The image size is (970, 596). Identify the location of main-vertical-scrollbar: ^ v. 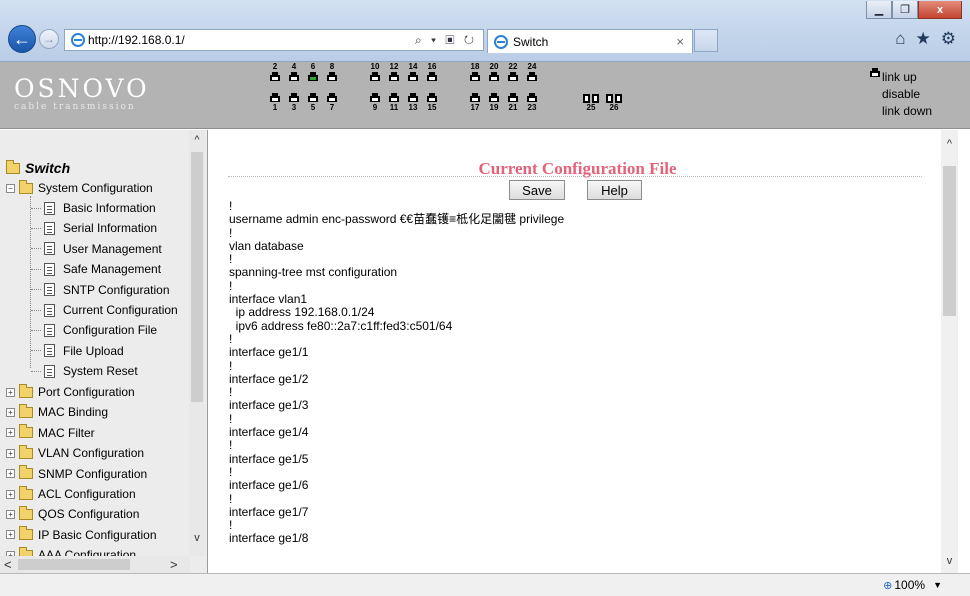
(949, 351).